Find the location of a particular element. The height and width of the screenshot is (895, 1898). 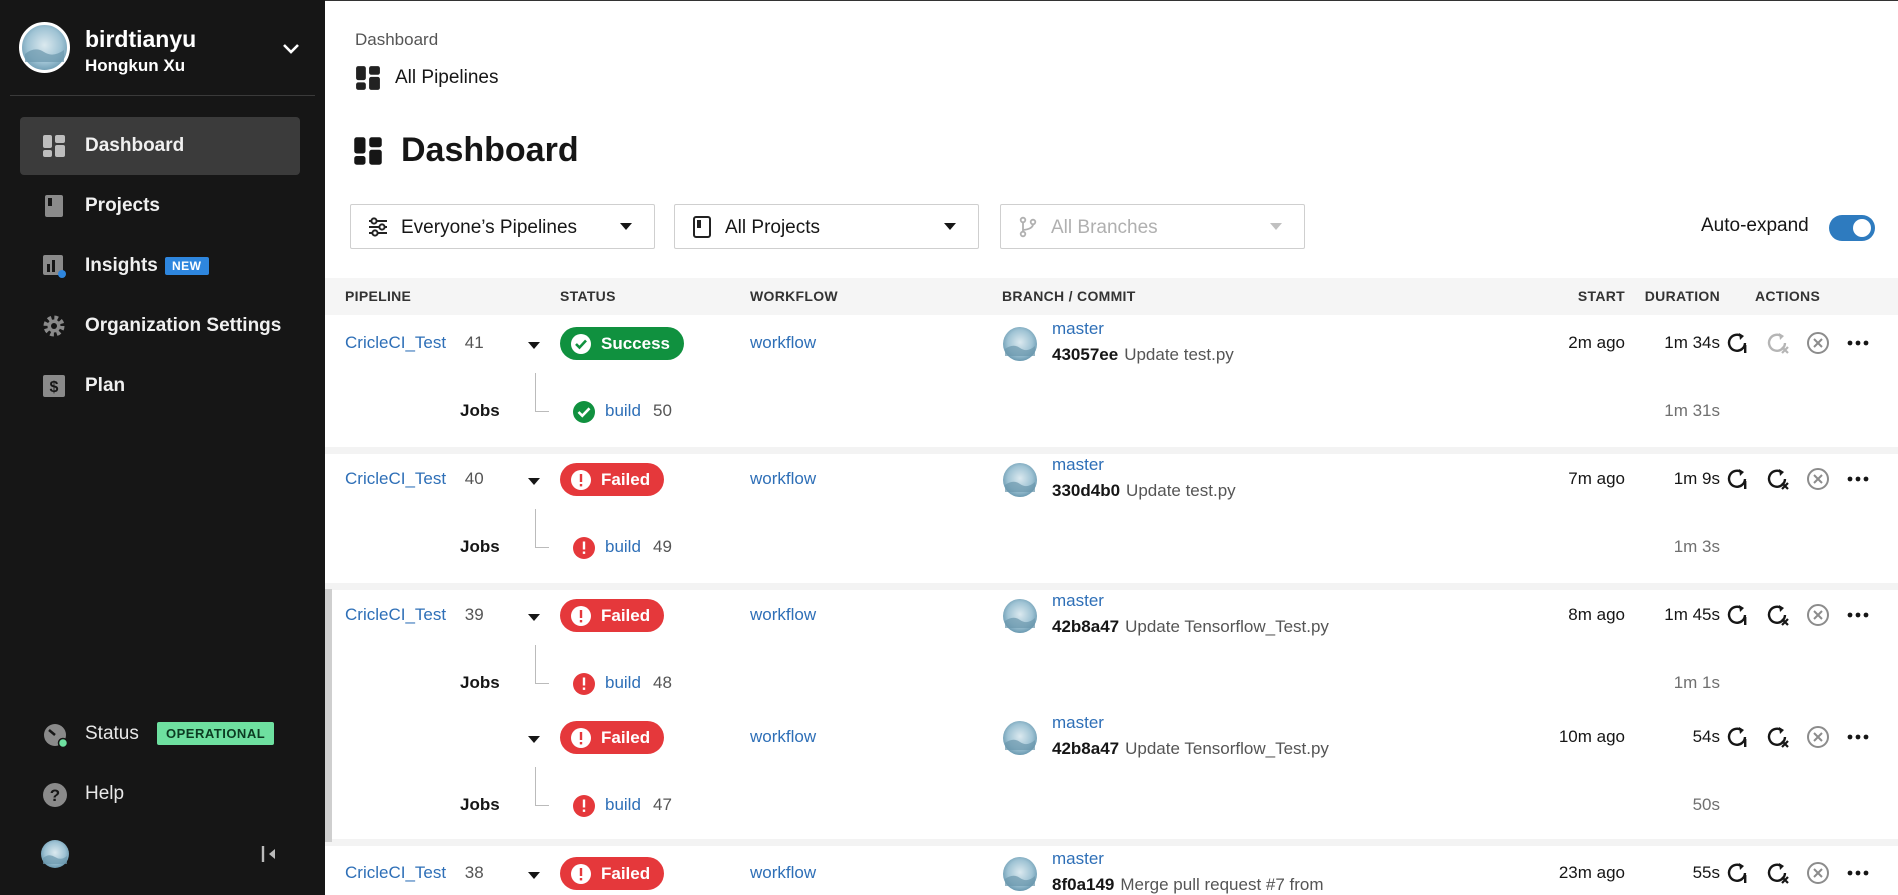

filter-sliders-icon is located at coordinates (378, 227).